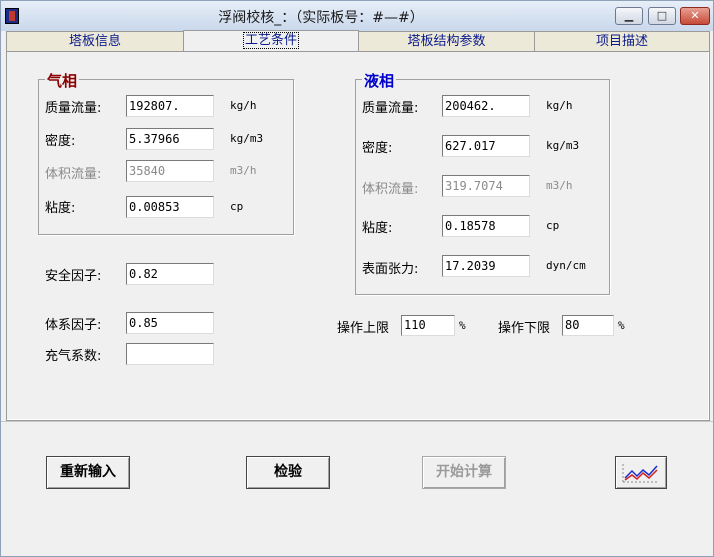  What do you see at coordinates (288, 472) in the screenshot?
I see `check-button: 检验` at bounding box center [288, 472].